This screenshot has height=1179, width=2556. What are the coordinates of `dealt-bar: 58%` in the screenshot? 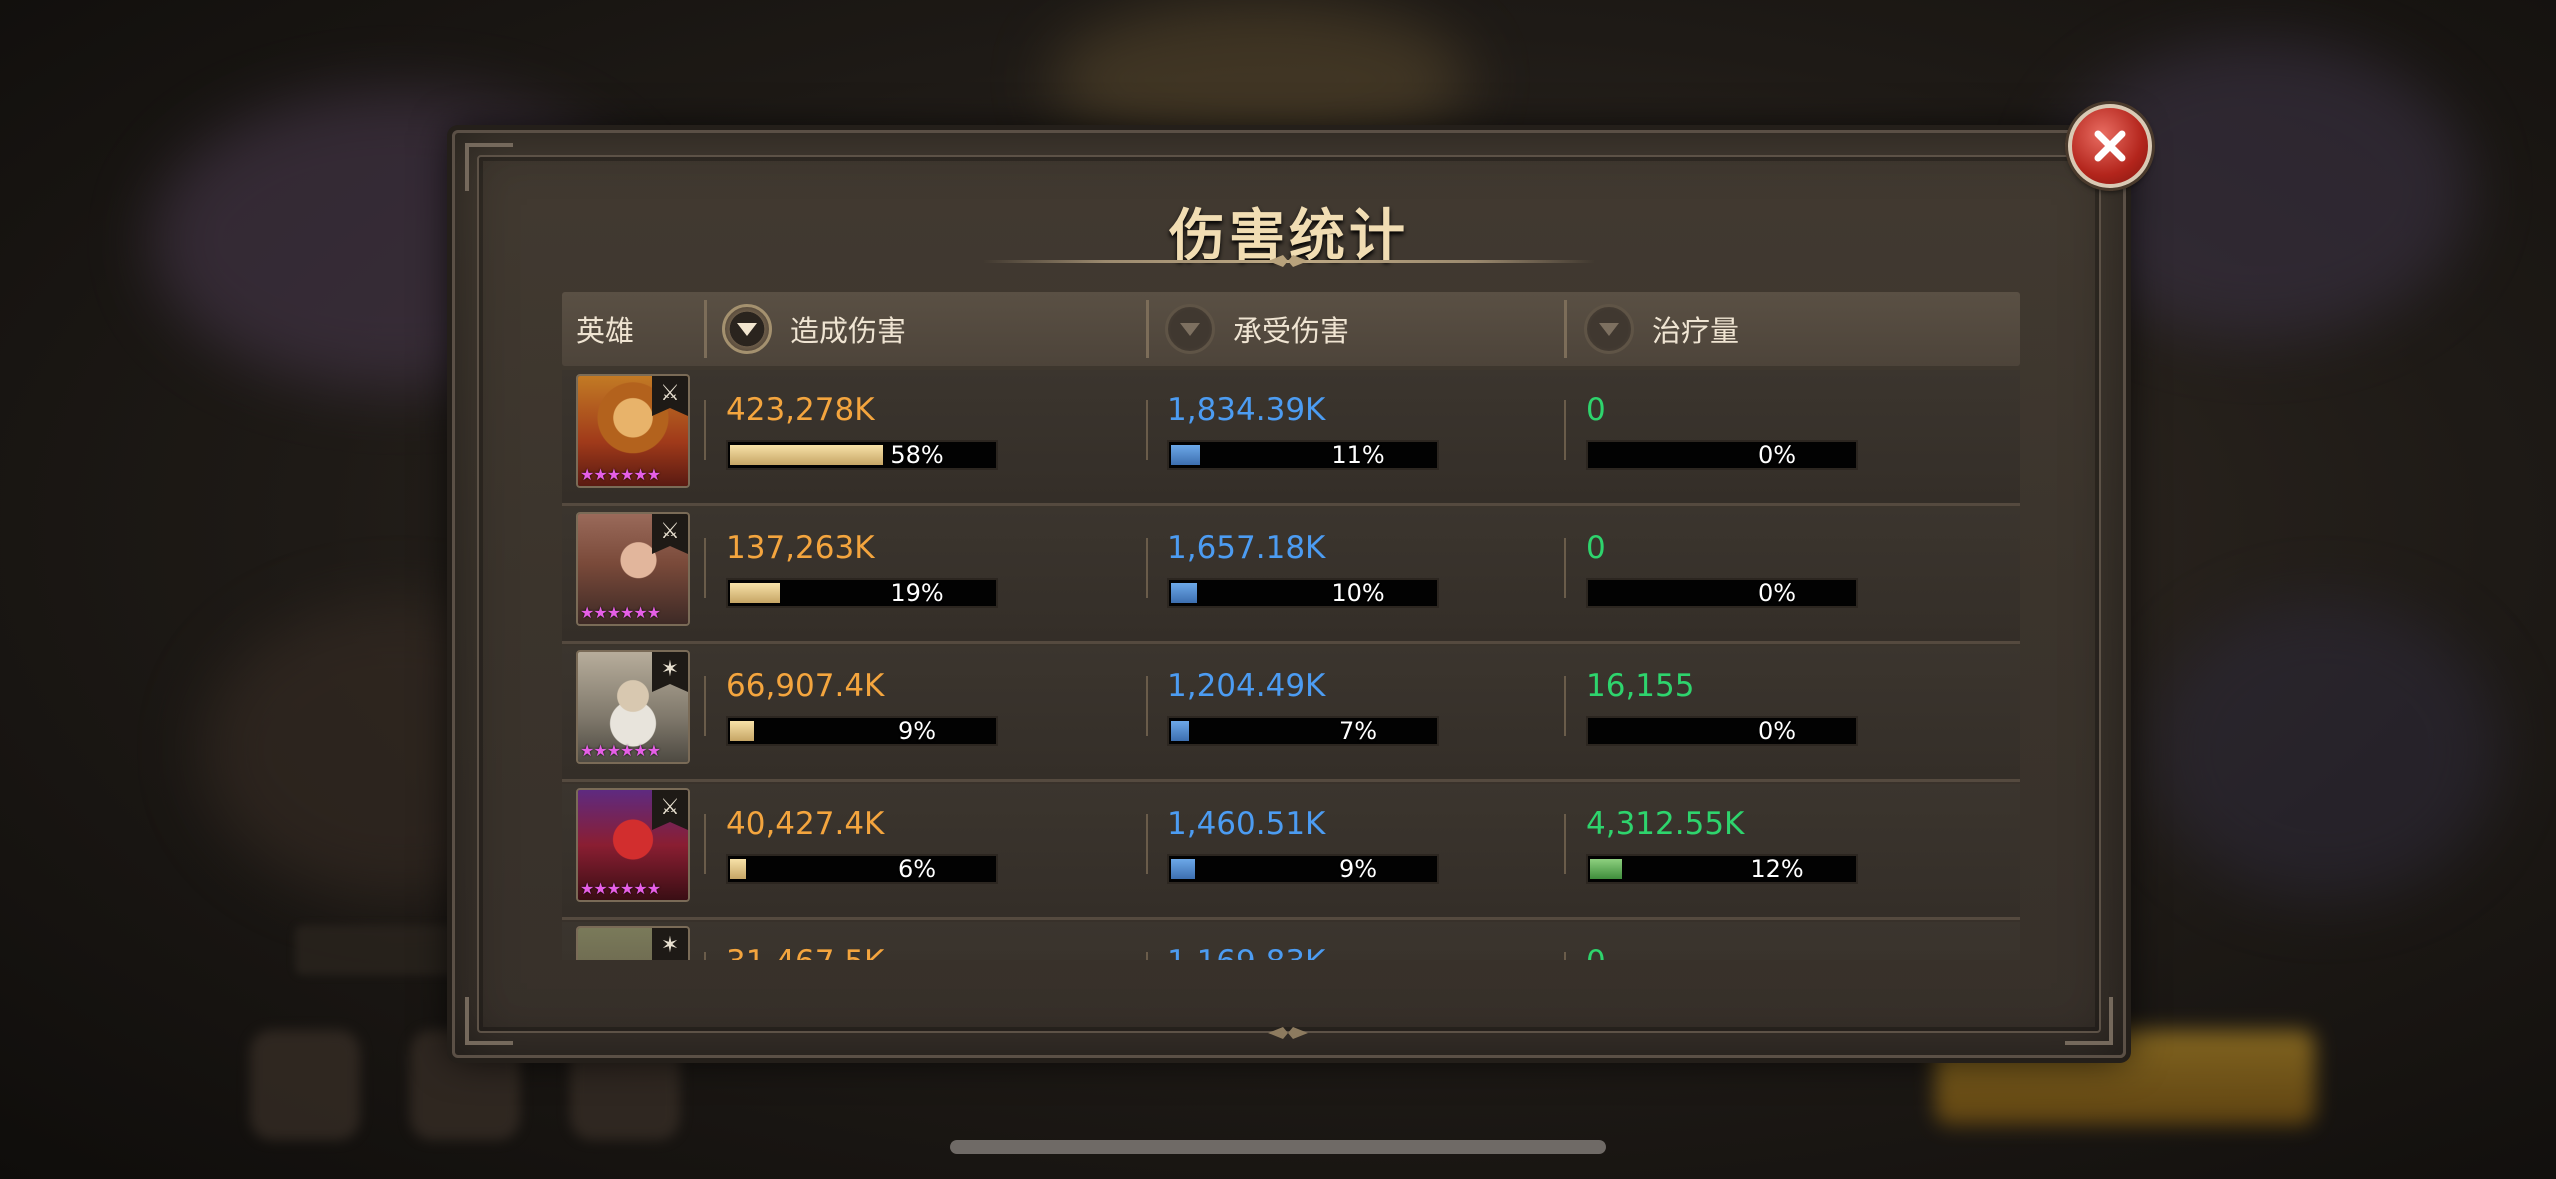 It's located at (862, 455).